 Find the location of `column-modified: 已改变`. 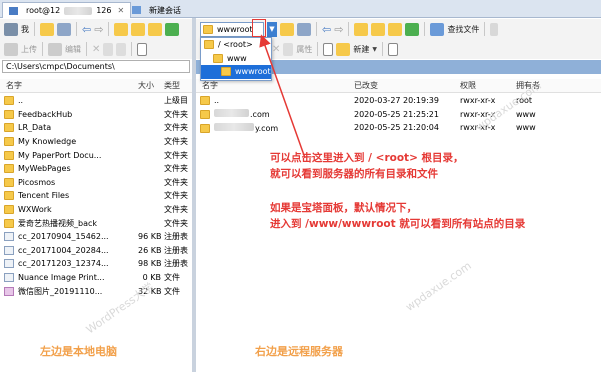

column-modified: 已改变 is located at coordinates (407, 85).